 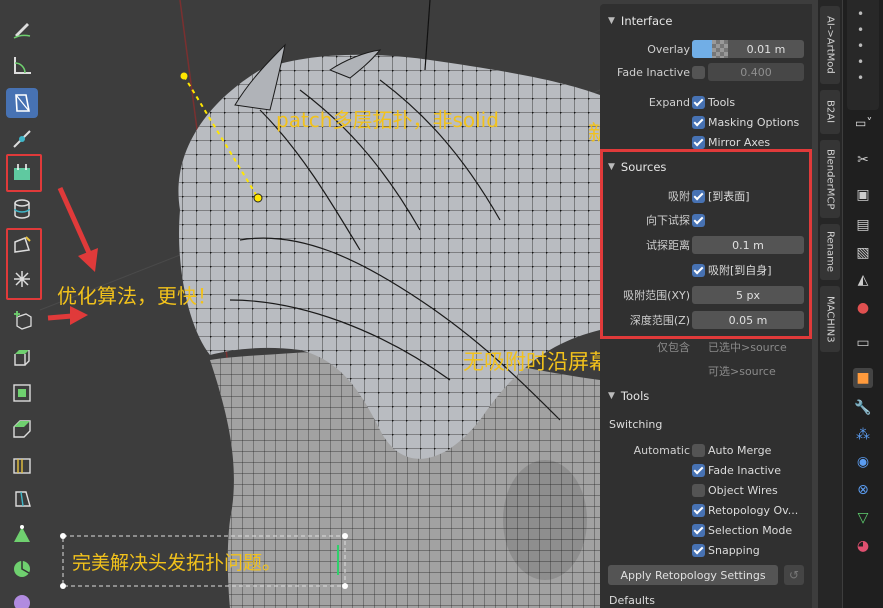 I want to click on add-cube-icon, so click(x=22, y=319).